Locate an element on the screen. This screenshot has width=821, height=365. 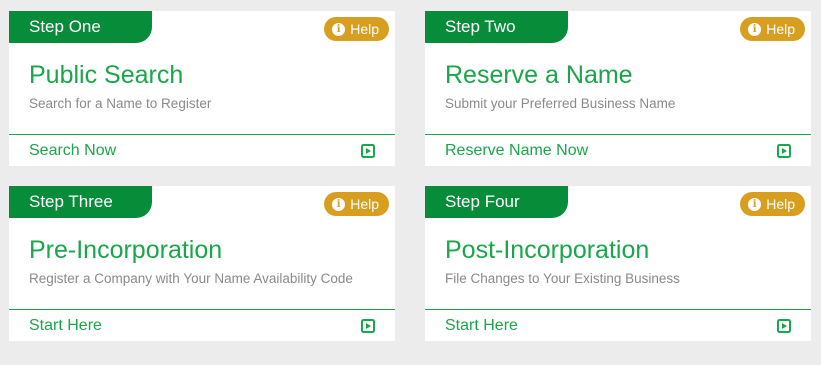
card-title: Post-Incorporation is located at coordinates (547, 250).